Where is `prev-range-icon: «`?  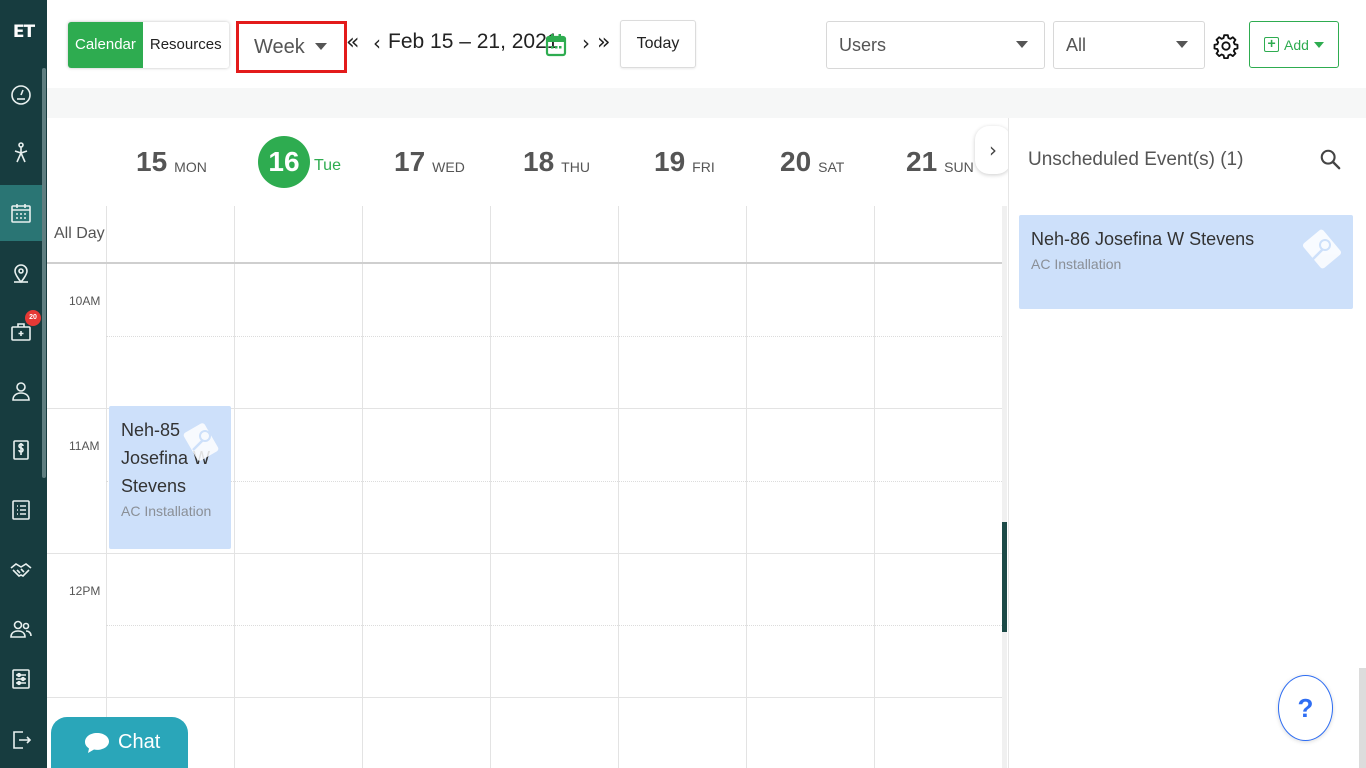
prev-range-icon: « is located at coordinates (352, 42).